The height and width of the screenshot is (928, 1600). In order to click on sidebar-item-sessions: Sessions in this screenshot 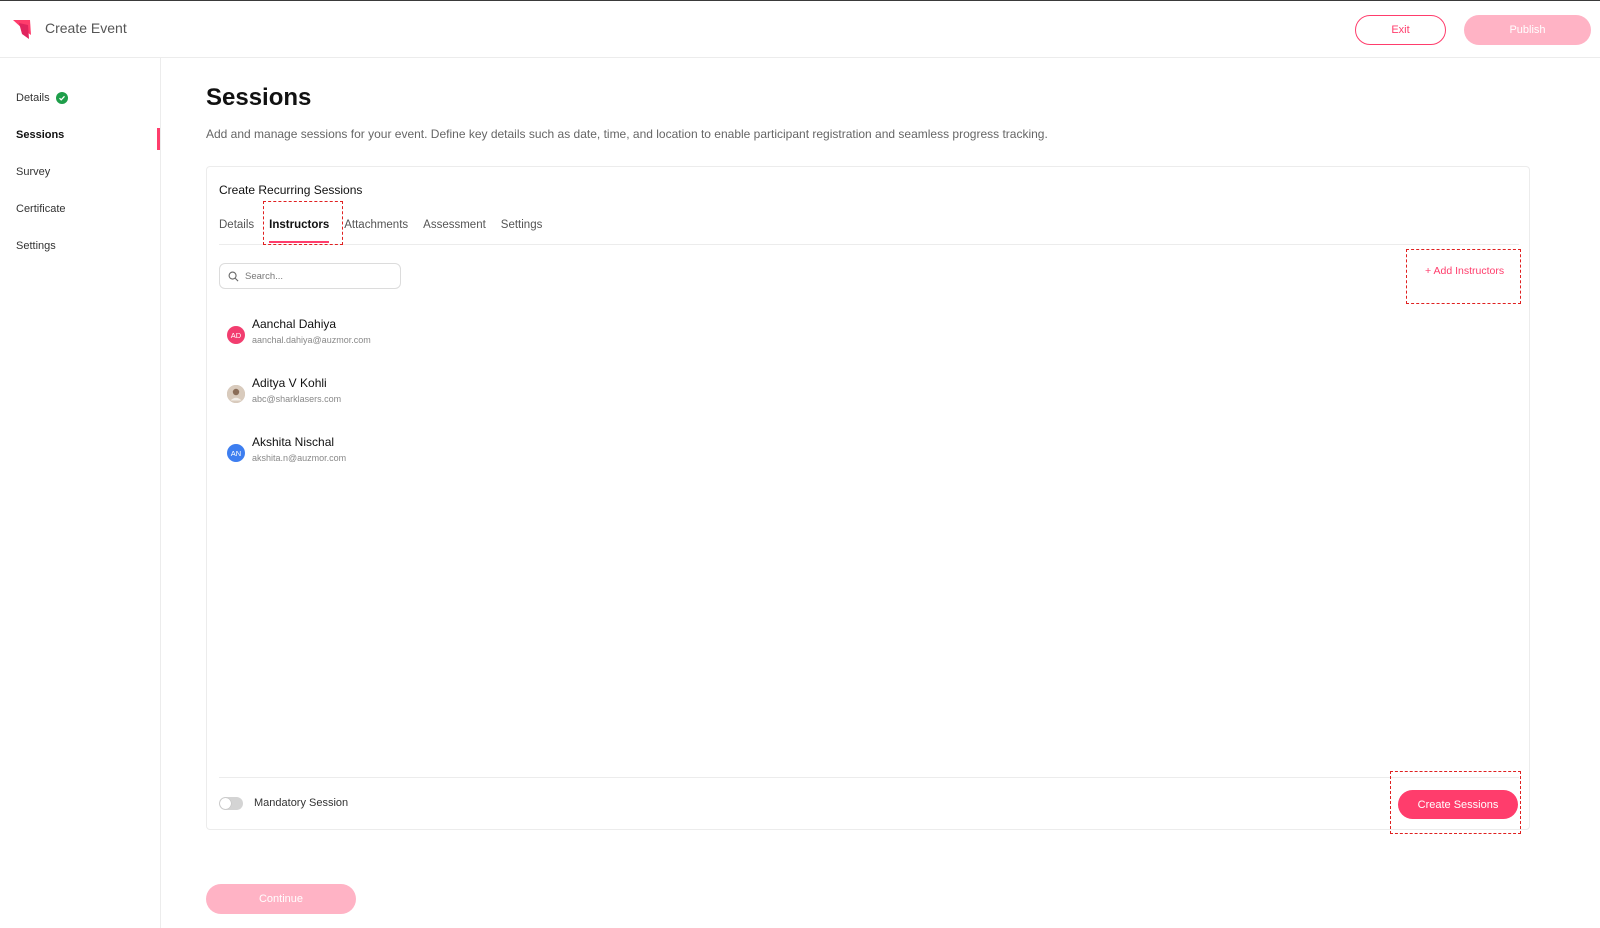, I will do `click(40, 135)`.